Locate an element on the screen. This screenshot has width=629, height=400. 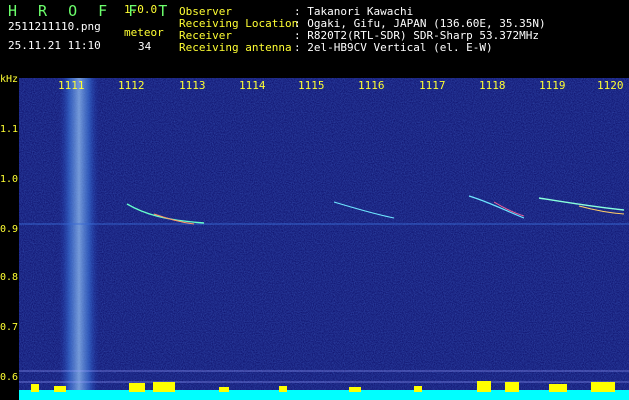
x-tick-label: 1111 is located at coordinates (71, 85).